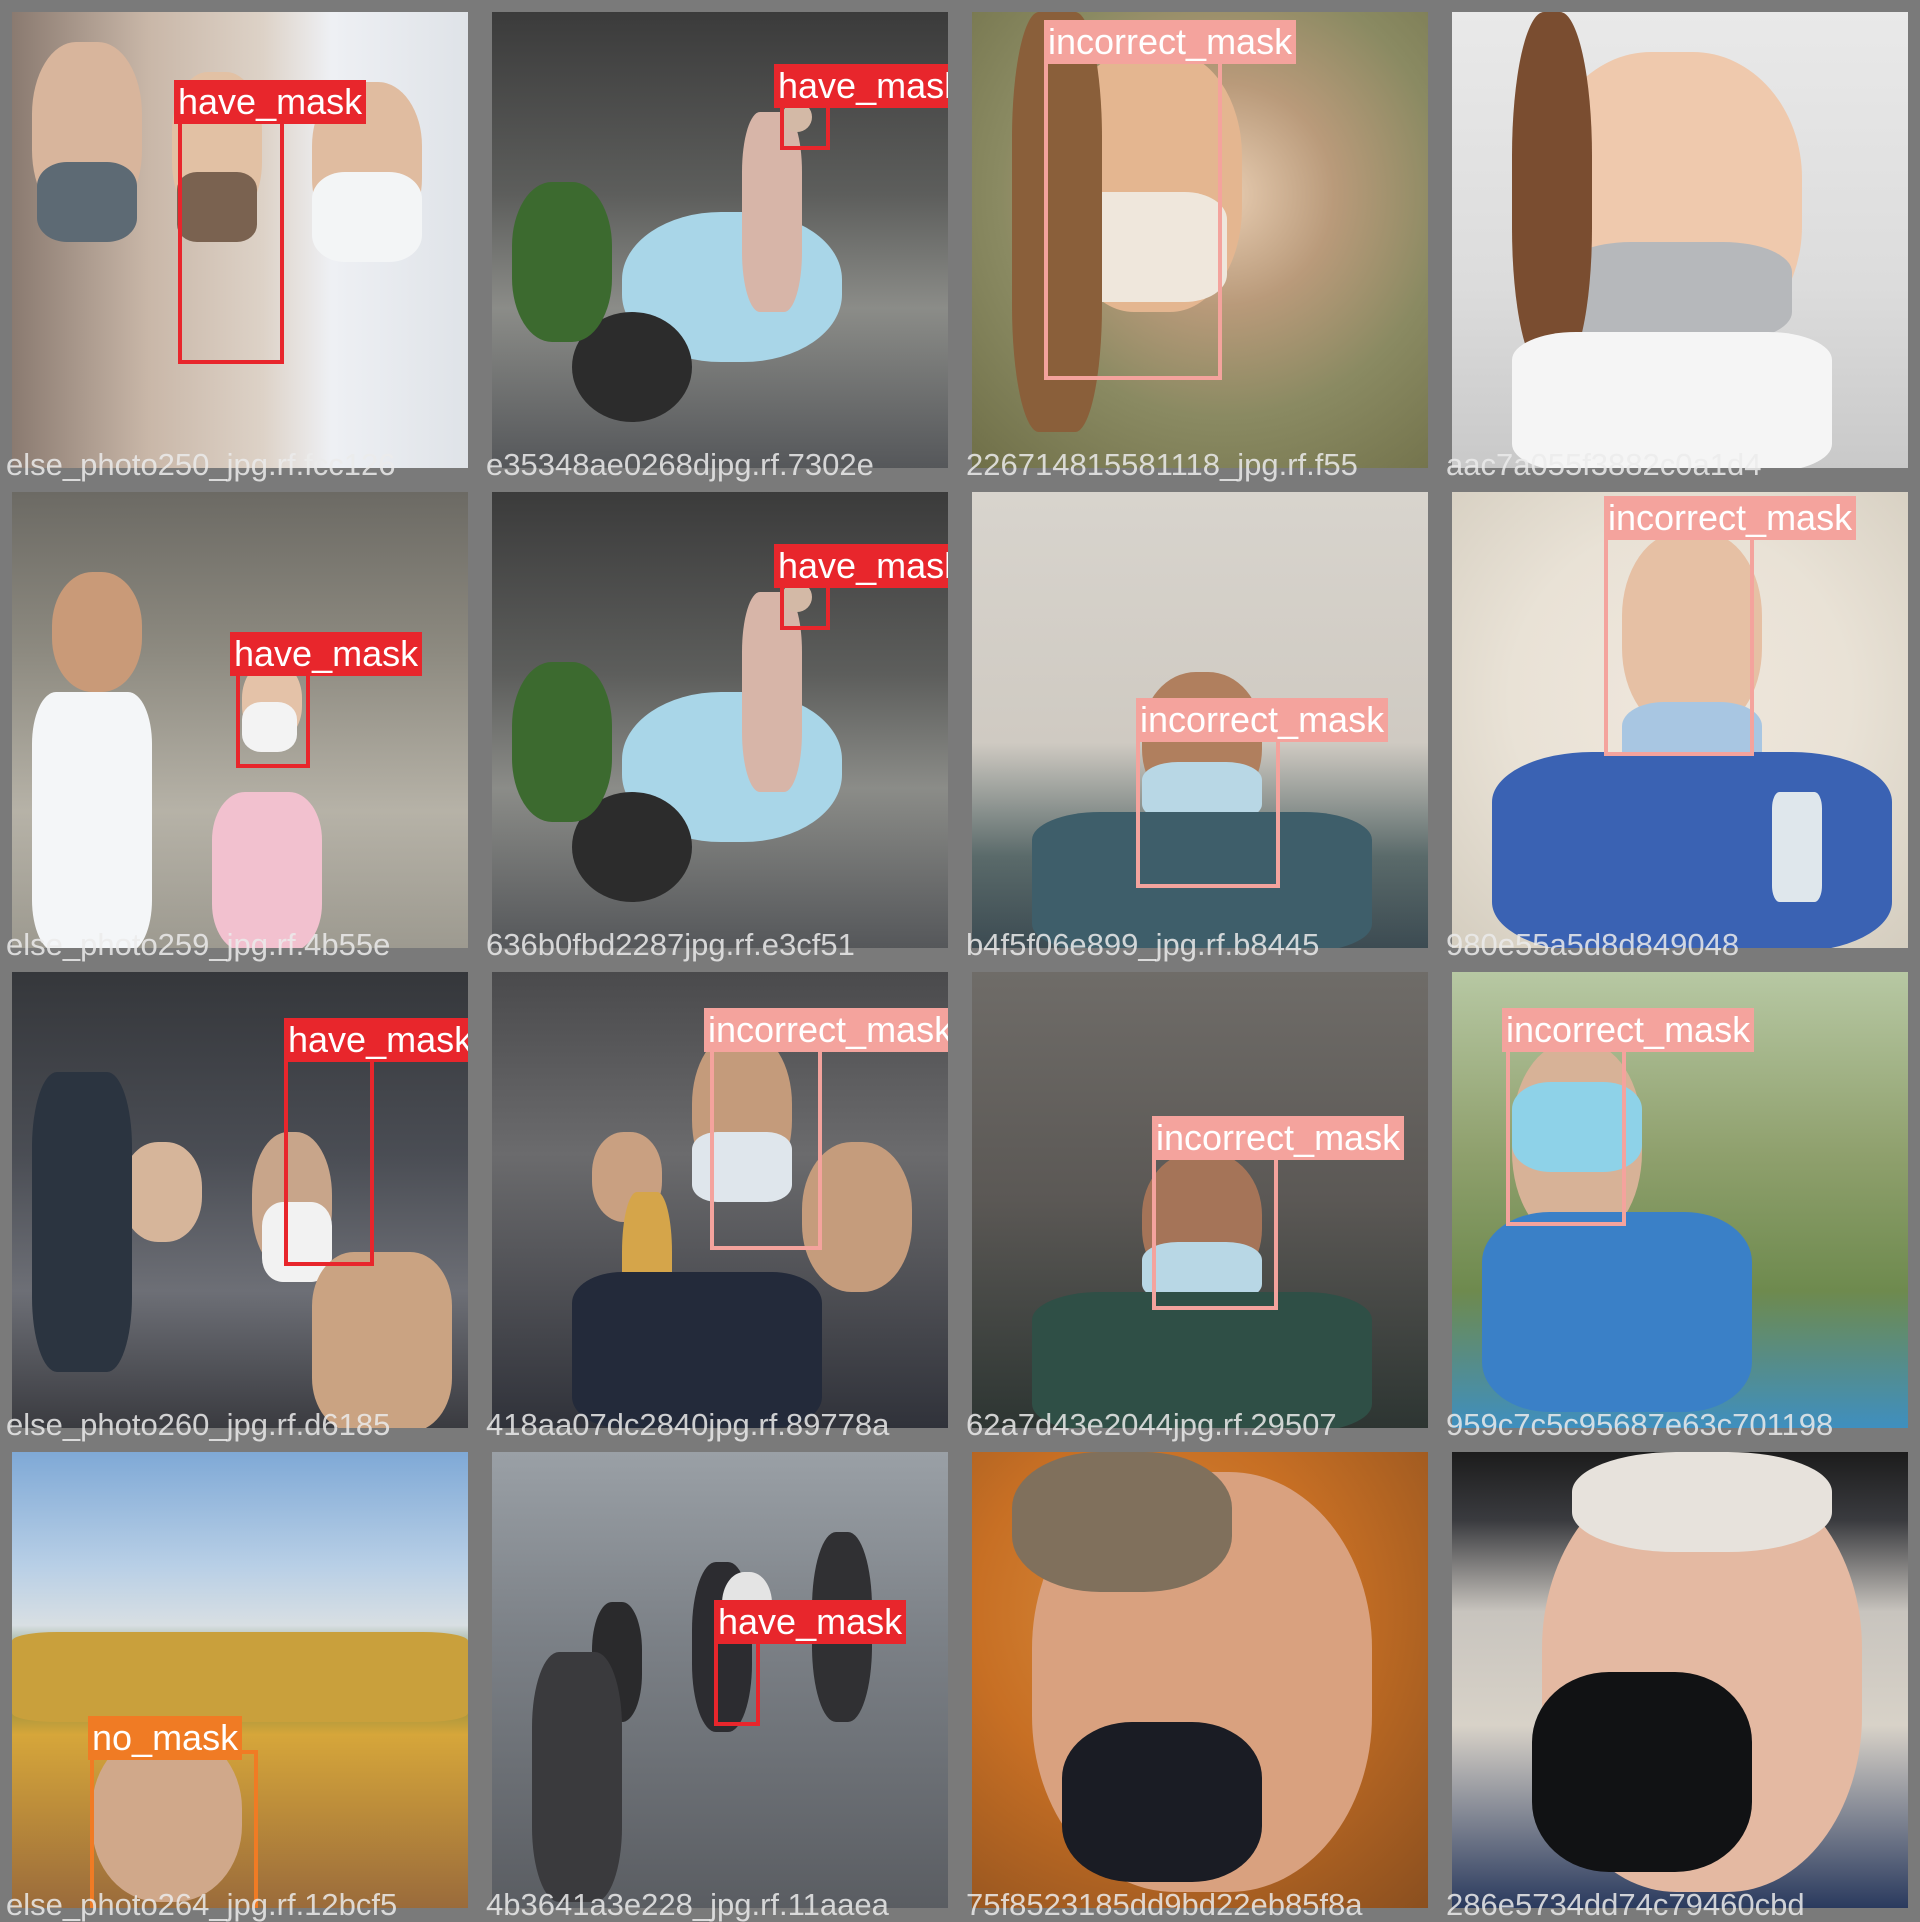  I want to click on image-tile: no_mask, so click(240, 1680).